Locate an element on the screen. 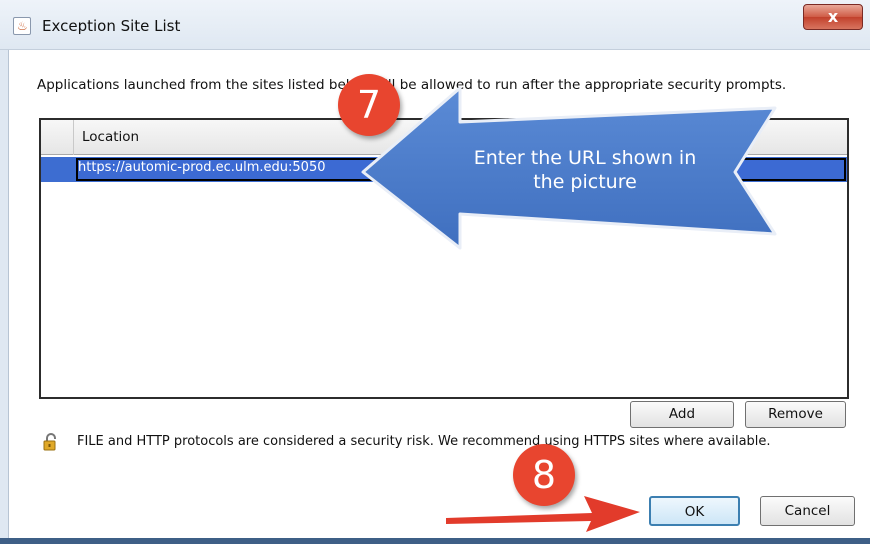  callout-line-2: the picture is located at coordinates (585, 182).